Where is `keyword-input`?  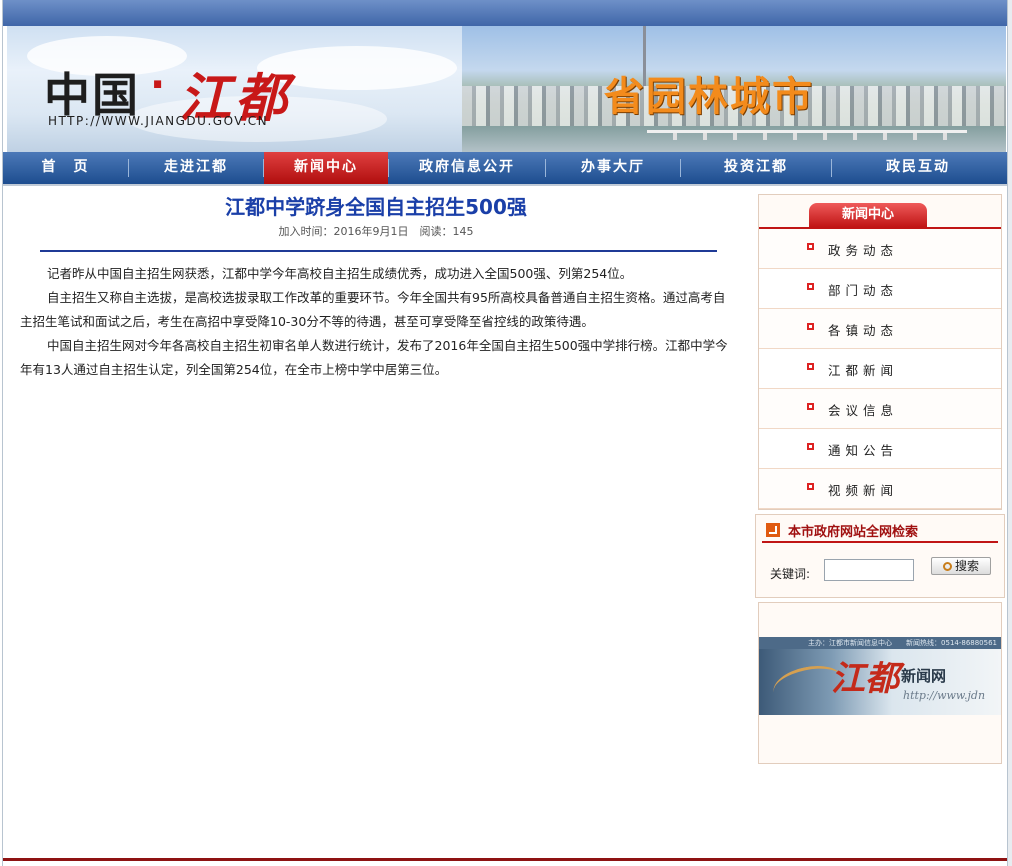
keyword-input is located at coordinates (869, 570).